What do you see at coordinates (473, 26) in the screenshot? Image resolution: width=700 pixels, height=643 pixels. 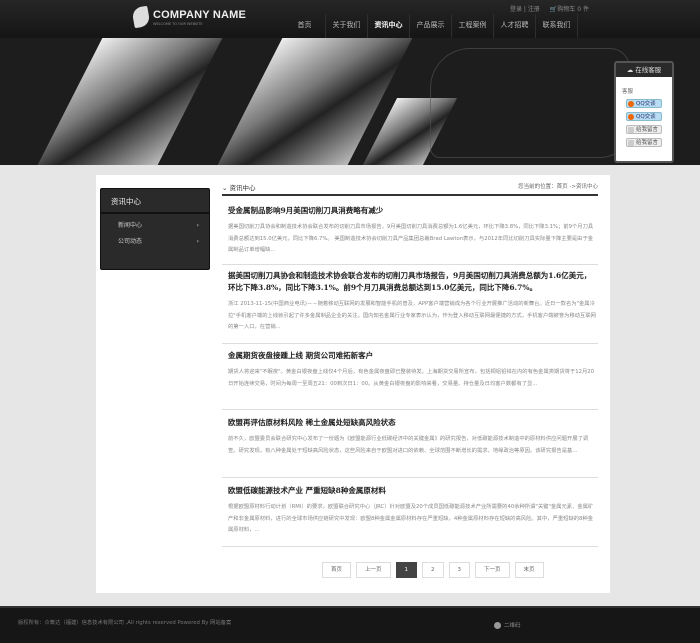 I see `nav-cases: 工程案例` at bounding box center [473, 26].